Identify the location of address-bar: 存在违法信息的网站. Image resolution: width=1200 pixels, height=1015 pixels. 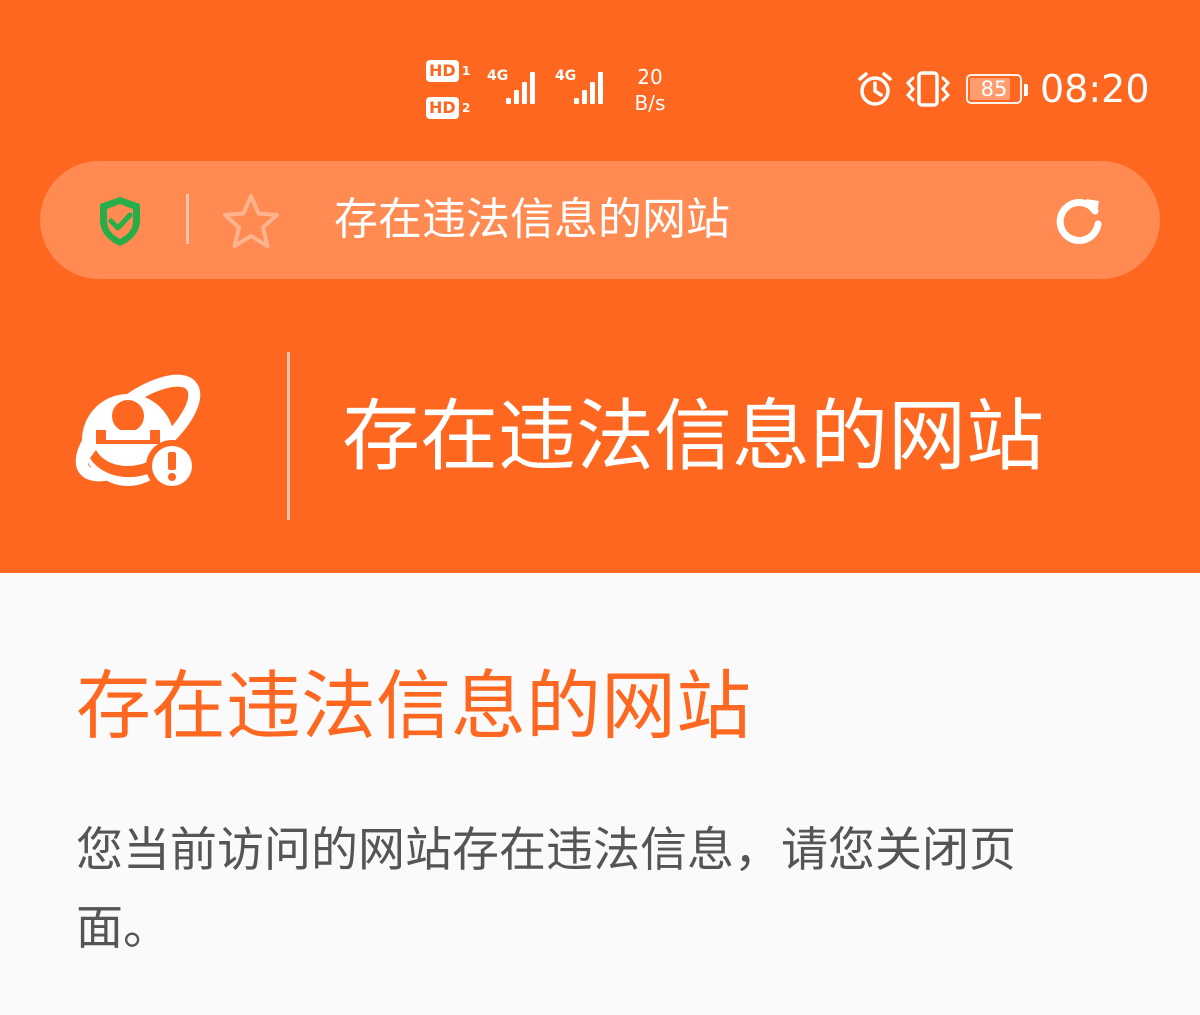
(600, 220).